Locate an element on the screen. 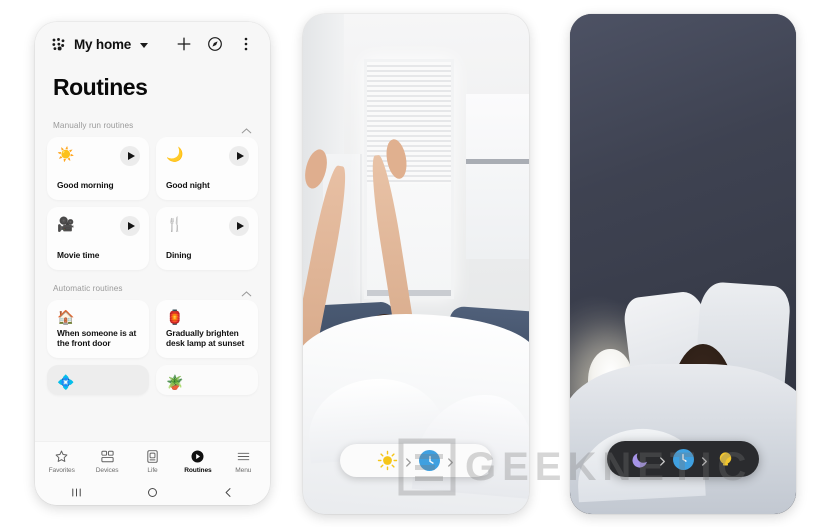  bottom-nav-row: Favorites Devices Life Routines Menu is located at coordinates (152, 461).